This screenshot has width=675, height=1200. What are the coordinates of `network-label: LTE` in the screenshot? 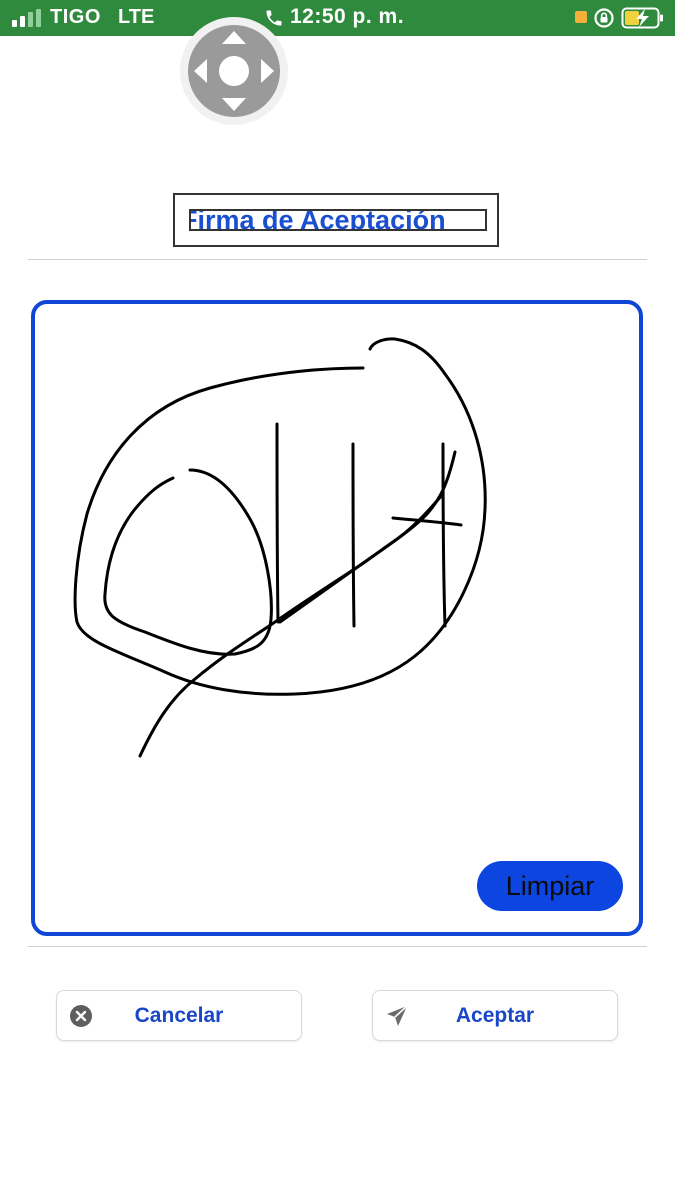 It's located at (136, 17).